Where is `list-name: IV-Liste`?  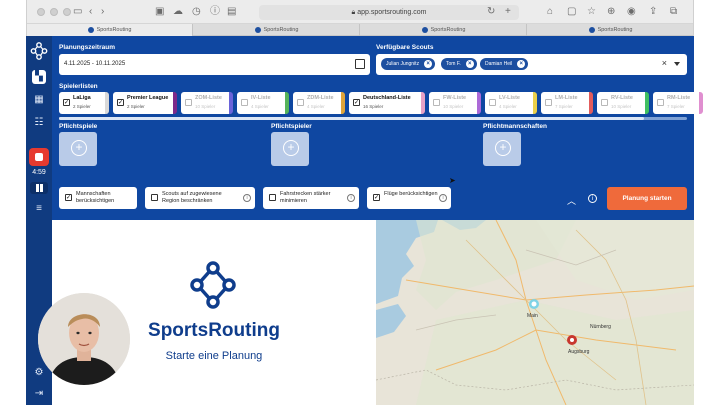
list-name: IV-Liste is located at coordinates (261, 98).